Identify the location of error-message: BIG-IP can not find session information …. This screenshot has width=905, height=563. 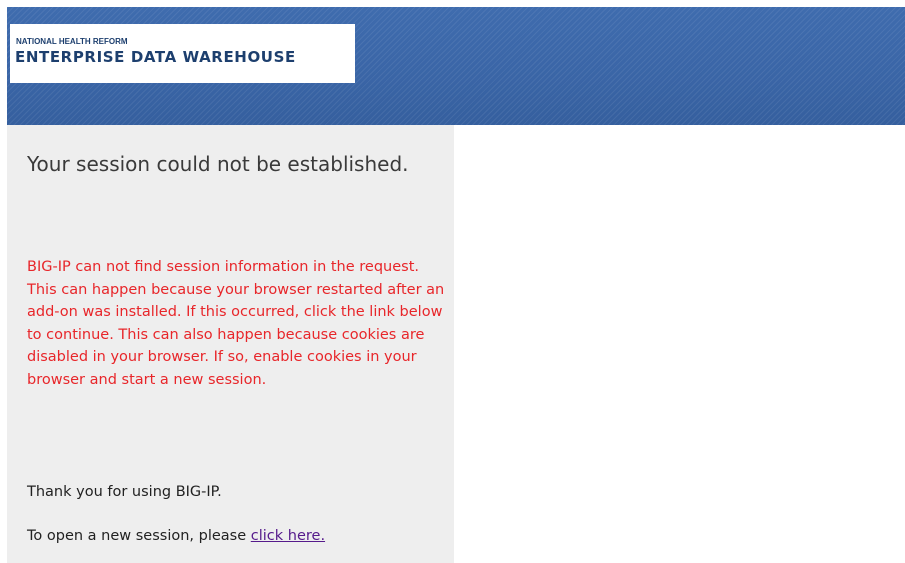
(236, 323).